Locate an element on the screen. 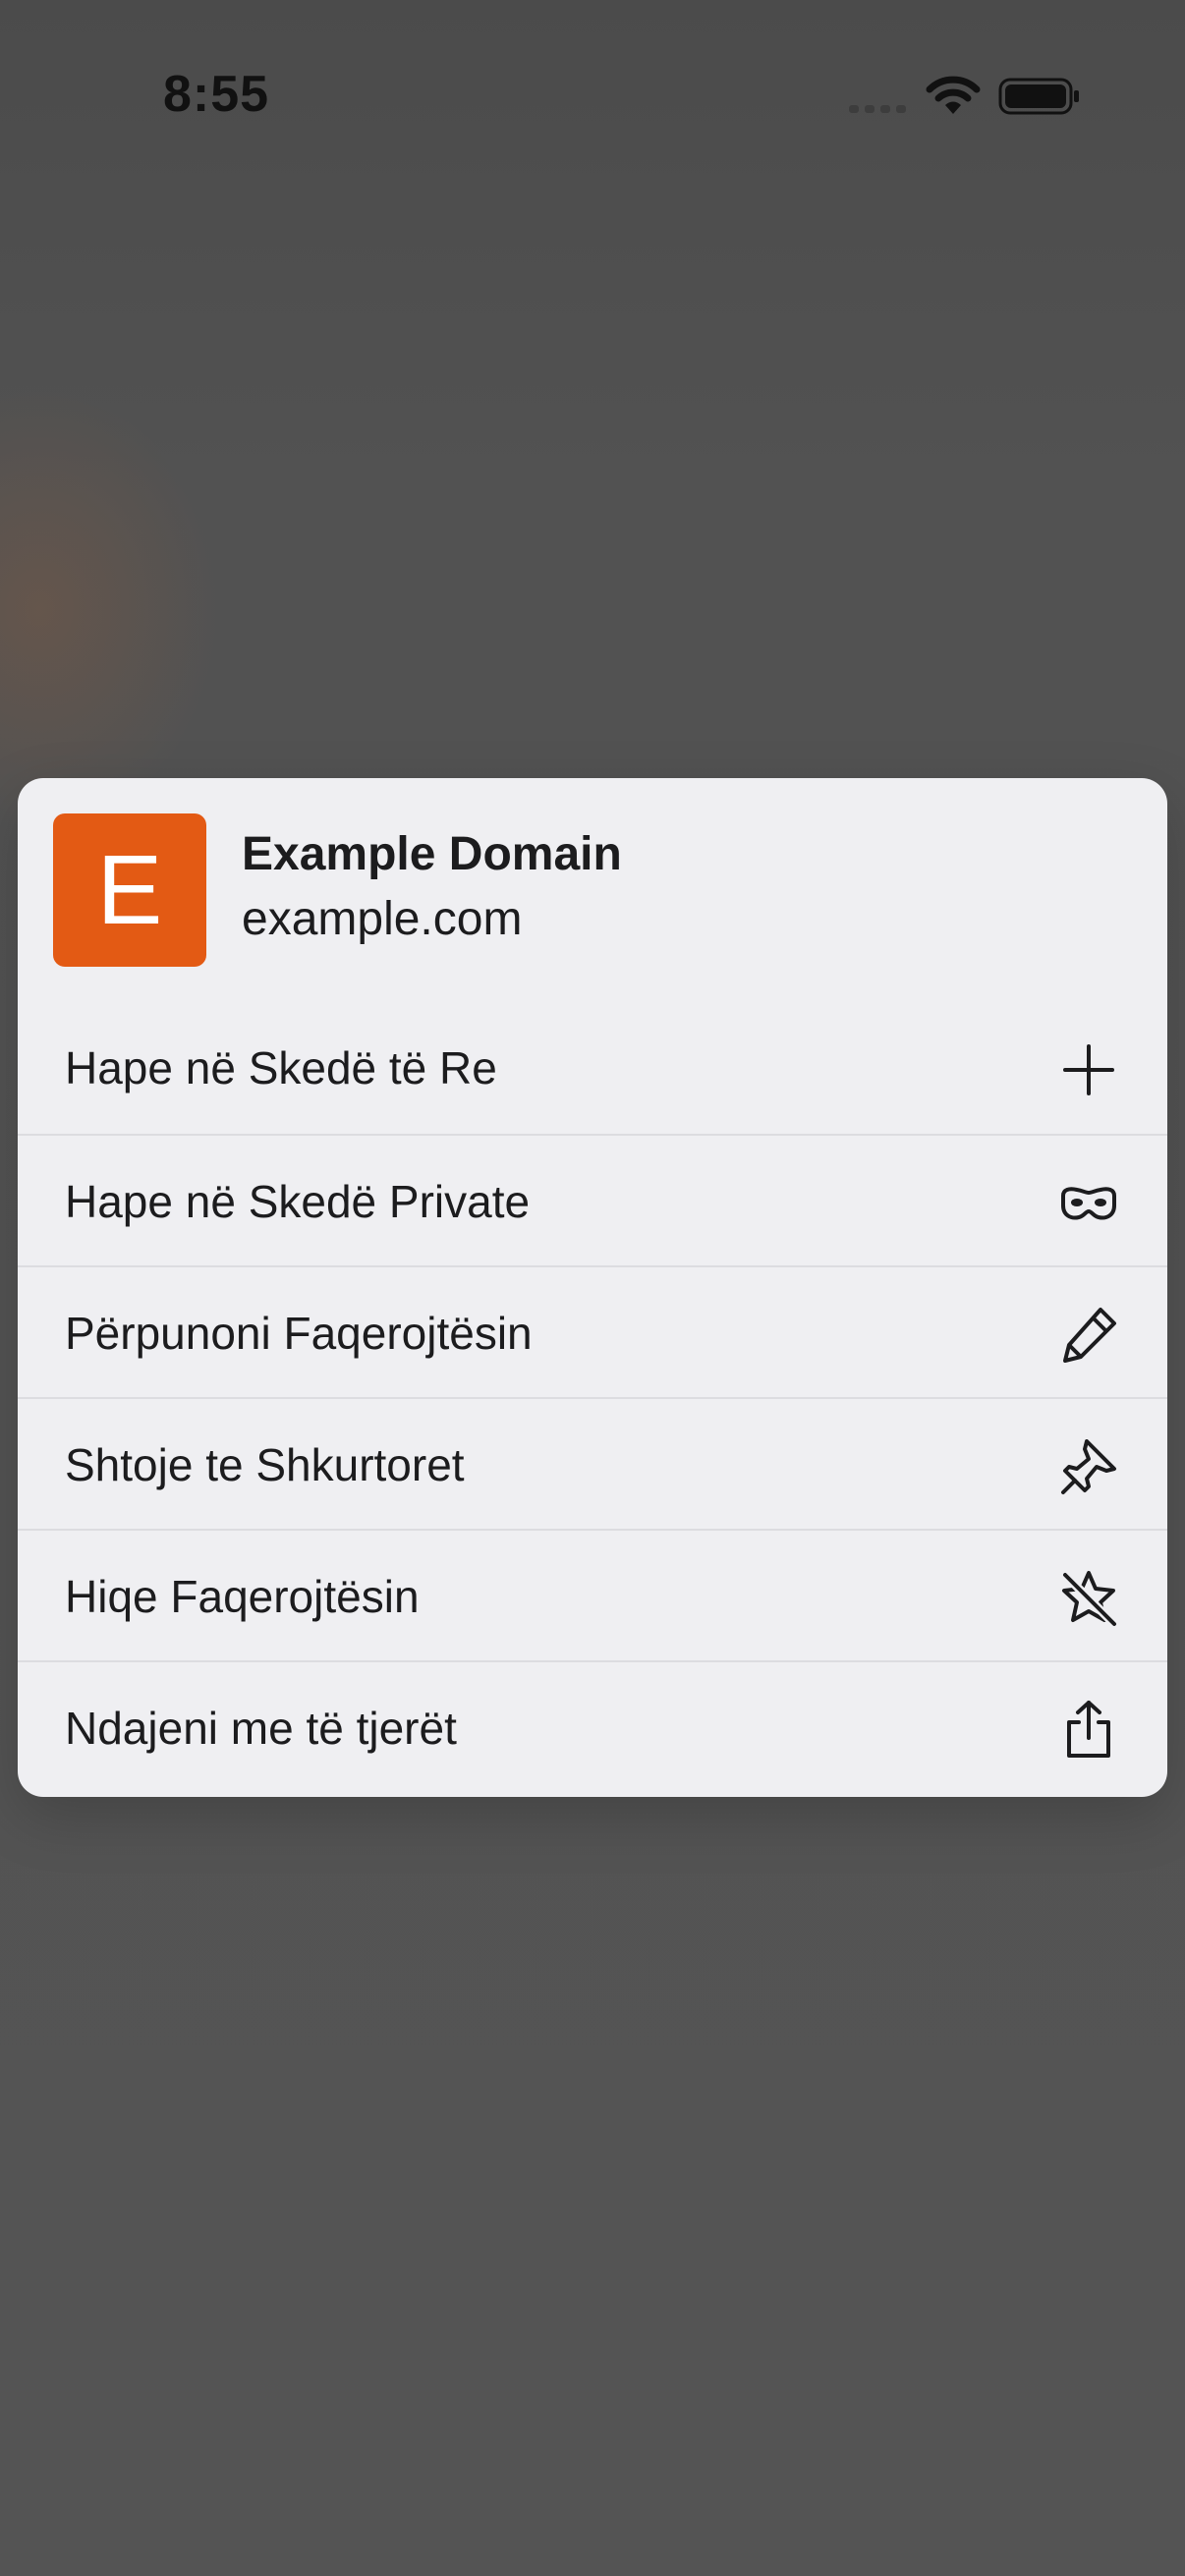 The width and height of the screenshot is (1185, 2576). share-icon is located at coordinates (1088, 1730).